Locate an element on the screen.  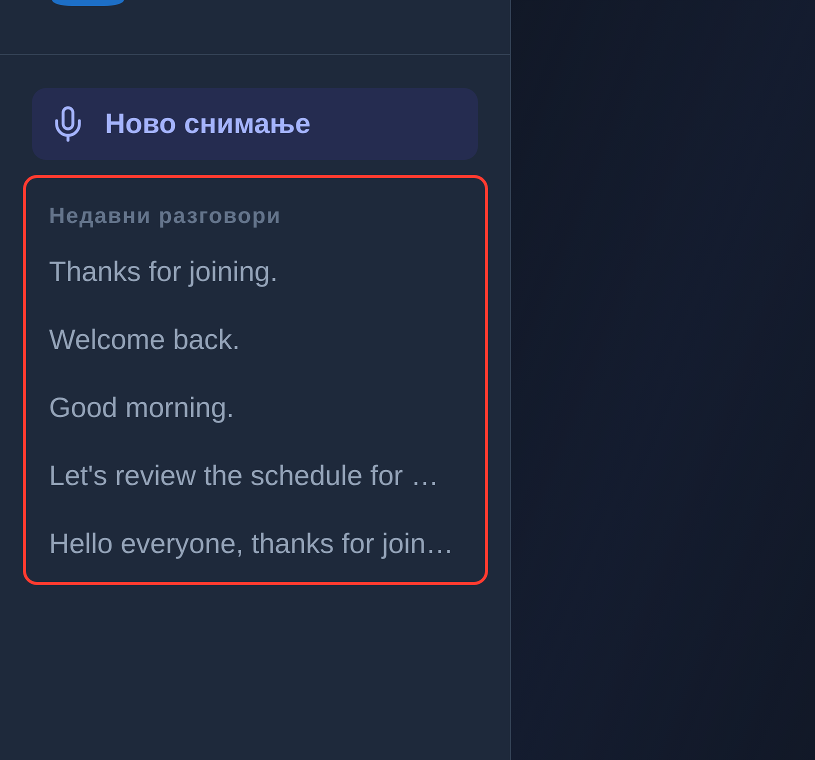
new-recording-button: Ново снимање is located at coordinates (255, 124).